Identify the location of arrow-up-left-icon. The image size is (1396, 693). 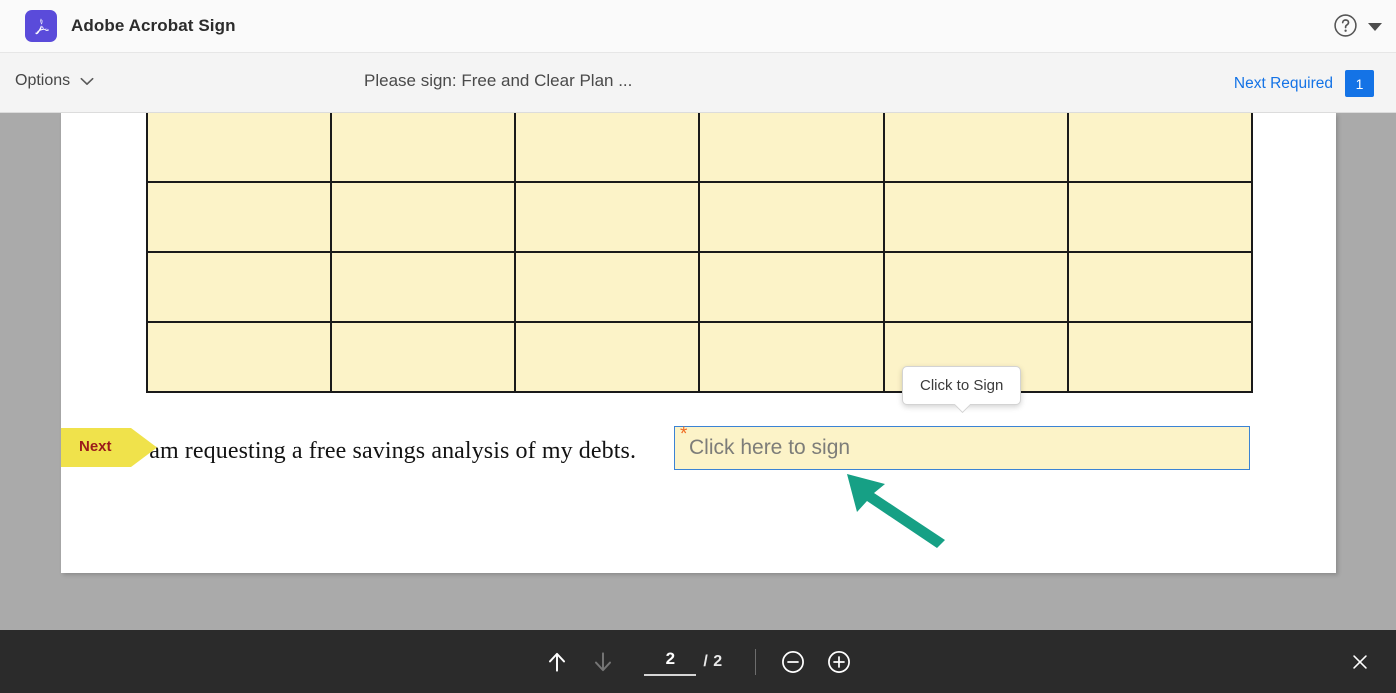
(896, 511).